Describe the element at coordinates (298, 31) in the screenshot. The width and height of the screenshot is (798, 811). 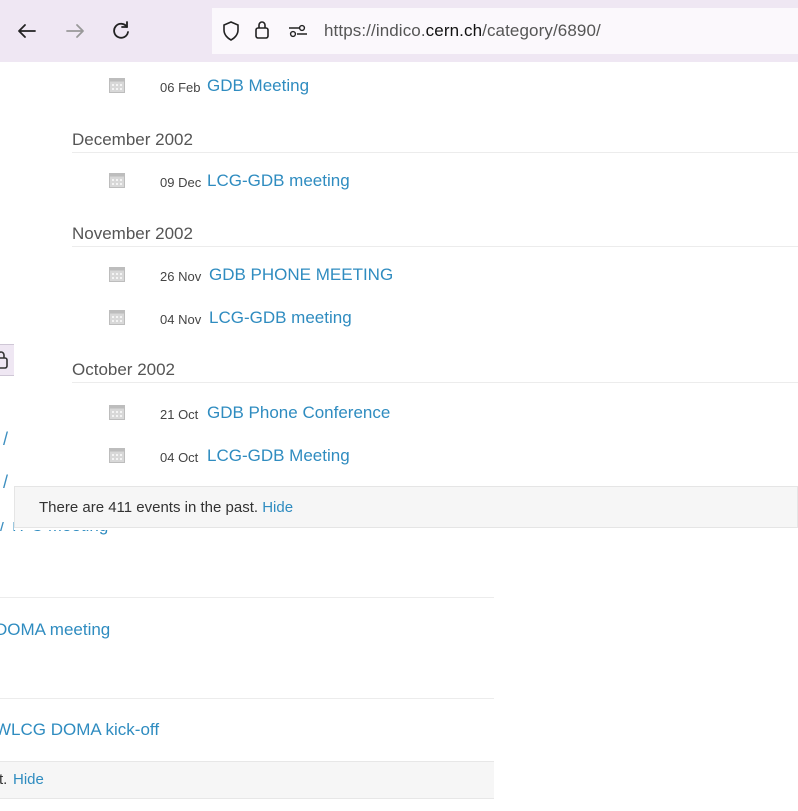
I see `permissions-icon` at that location.